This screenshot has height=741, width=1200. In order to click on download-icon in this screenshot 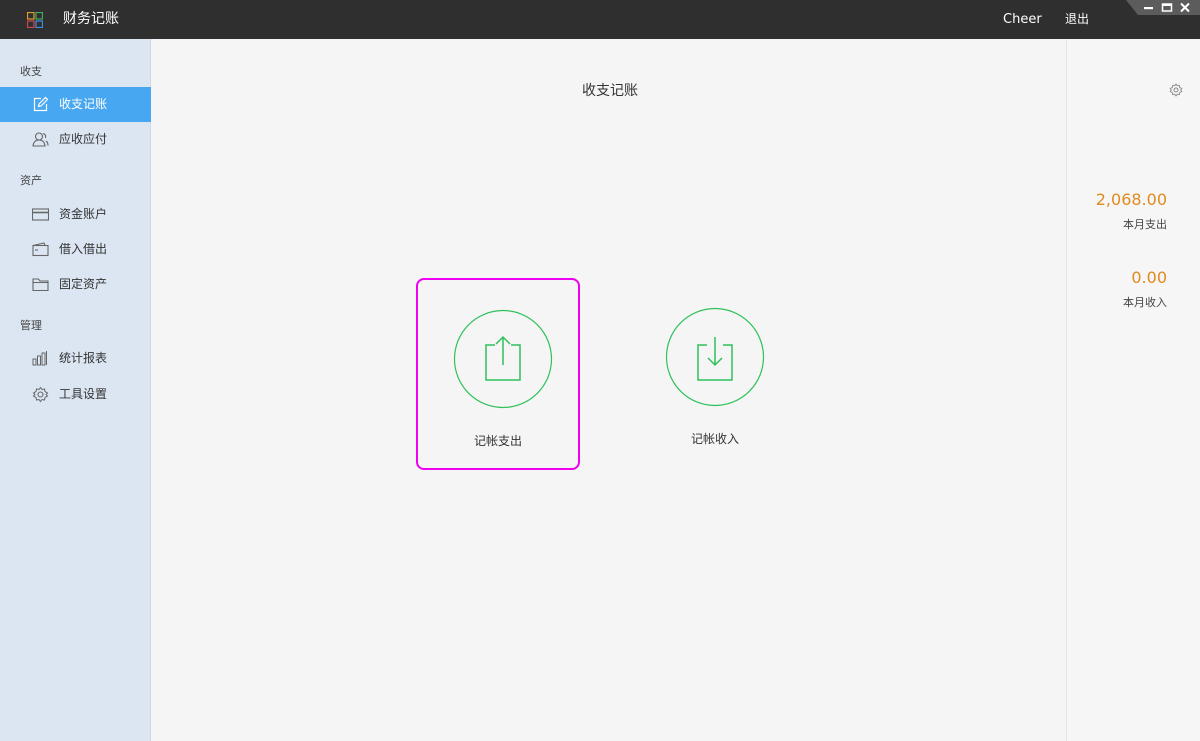, I will do `click(715, 357)`.